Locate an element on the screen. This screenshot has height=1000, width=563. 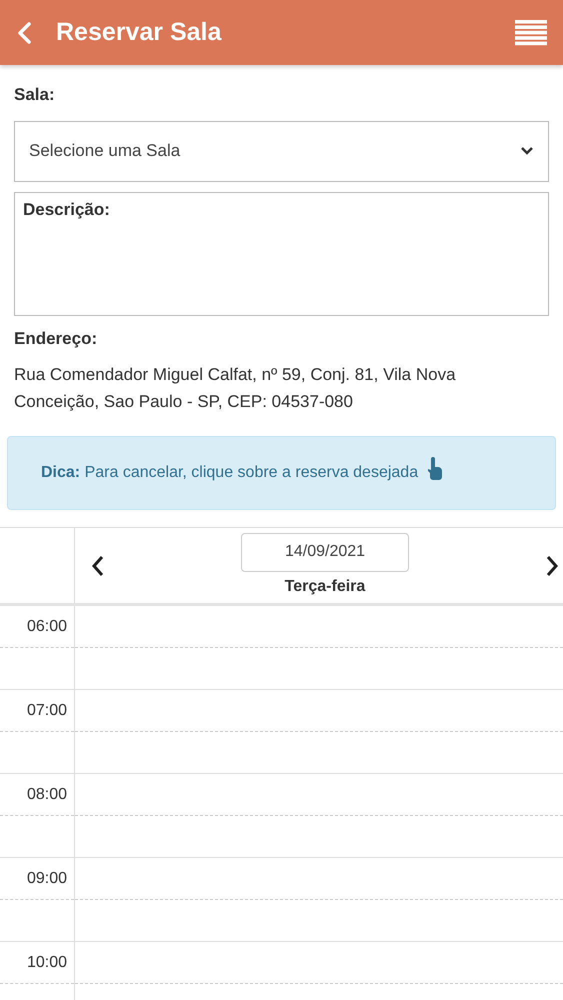
menu-button is located at coordinates (531, 33).